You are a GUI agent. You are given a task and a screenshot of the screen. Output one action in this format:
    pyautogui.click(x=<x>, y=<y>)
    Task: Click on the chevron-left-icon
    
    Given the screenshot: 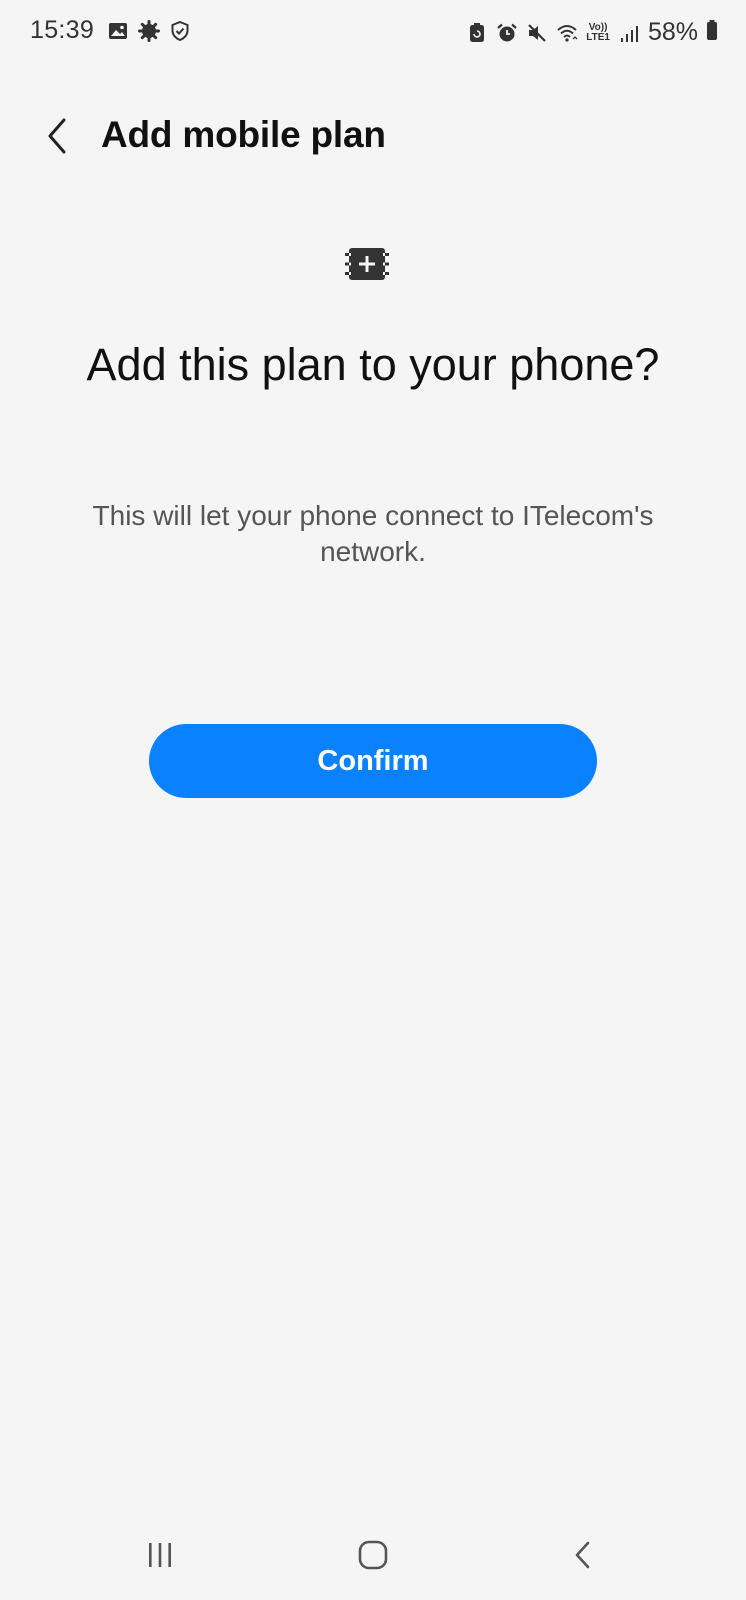 What is the action you would take?
    pyautogui.click(x=57, y=136)
    